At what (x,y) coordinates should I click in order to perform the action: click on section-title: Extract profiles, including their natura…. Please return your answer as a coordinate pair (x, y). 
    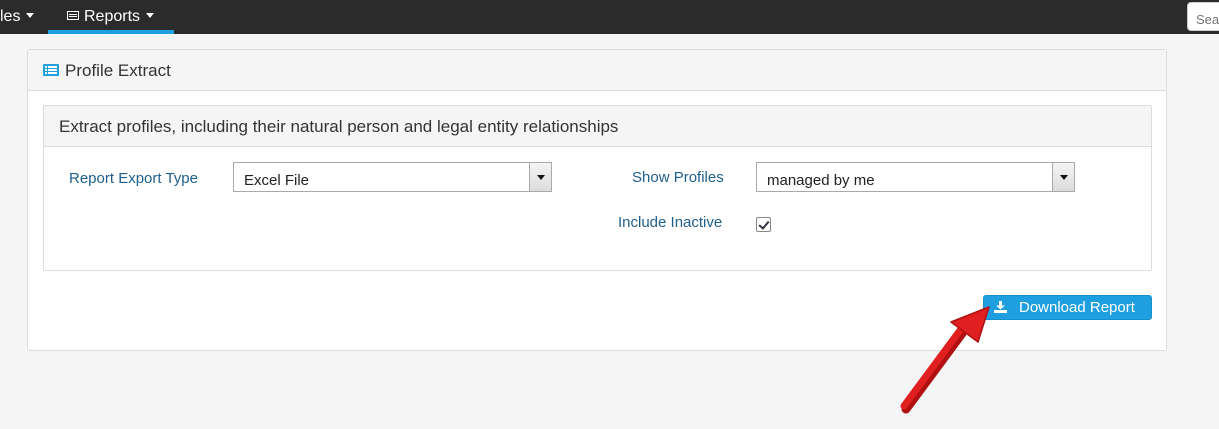
    Looking at the image, I should click on (597, 126).